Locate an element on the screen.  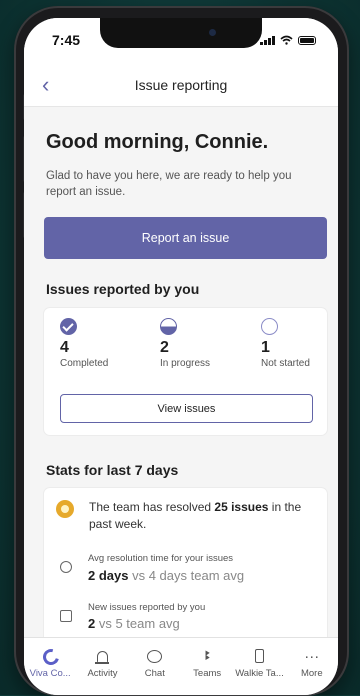
tab-teams: ꔪ Teams is located at coordinates (207, 666).